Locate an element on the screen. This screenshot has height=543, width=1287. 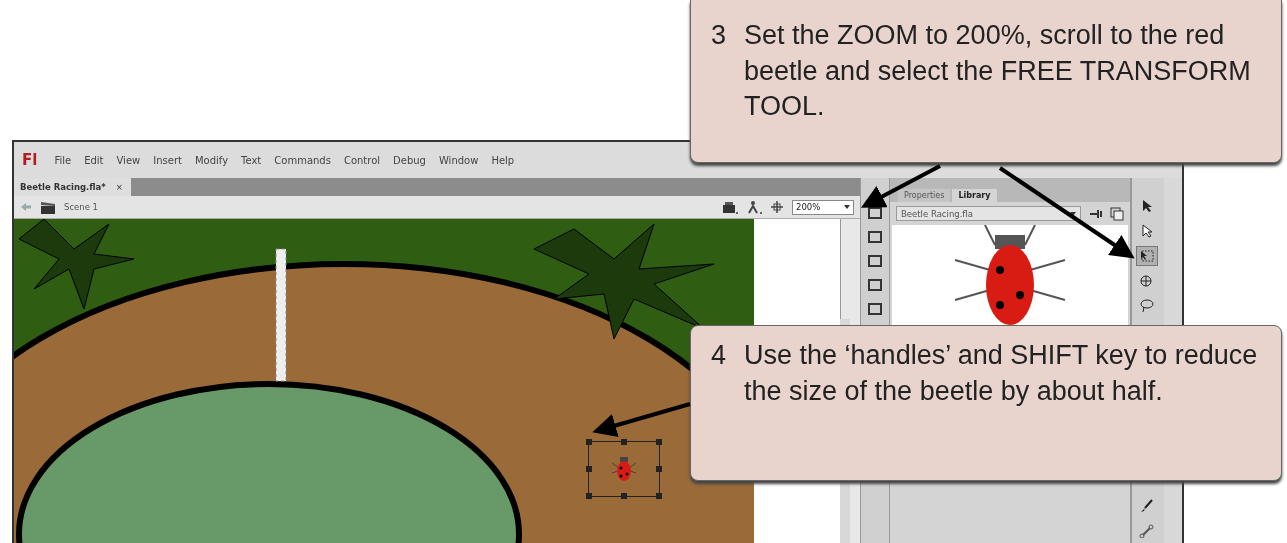
lasso-icon is located at coordinates (1147, 306).